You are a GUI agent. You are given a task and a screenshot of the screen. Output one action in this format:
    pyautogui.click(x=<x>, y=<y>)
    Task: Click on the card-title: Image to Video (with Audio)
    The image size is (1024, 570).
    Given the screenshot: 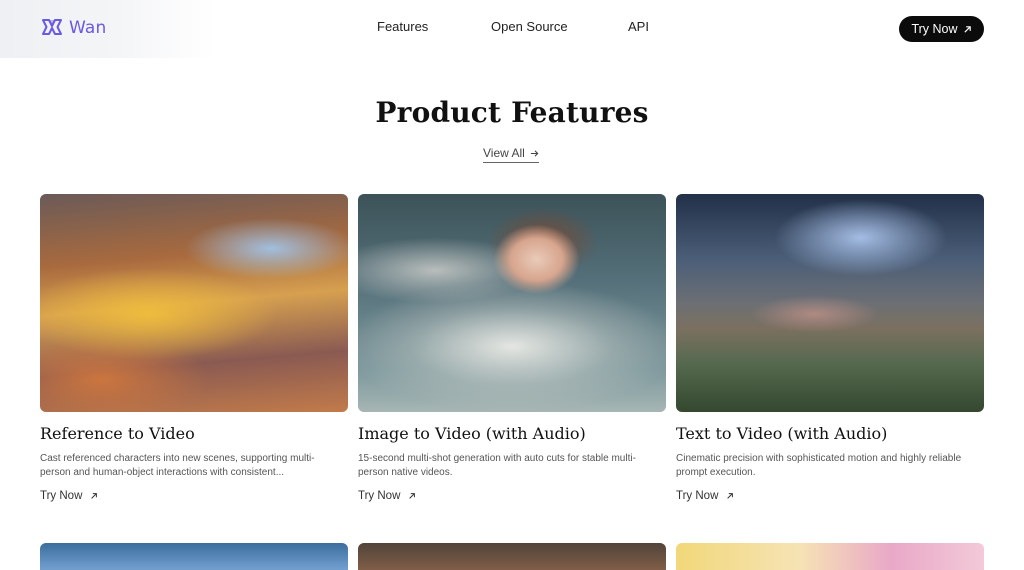 What is the action you would take?
    pyautogui.click(x=472, y=433)
    